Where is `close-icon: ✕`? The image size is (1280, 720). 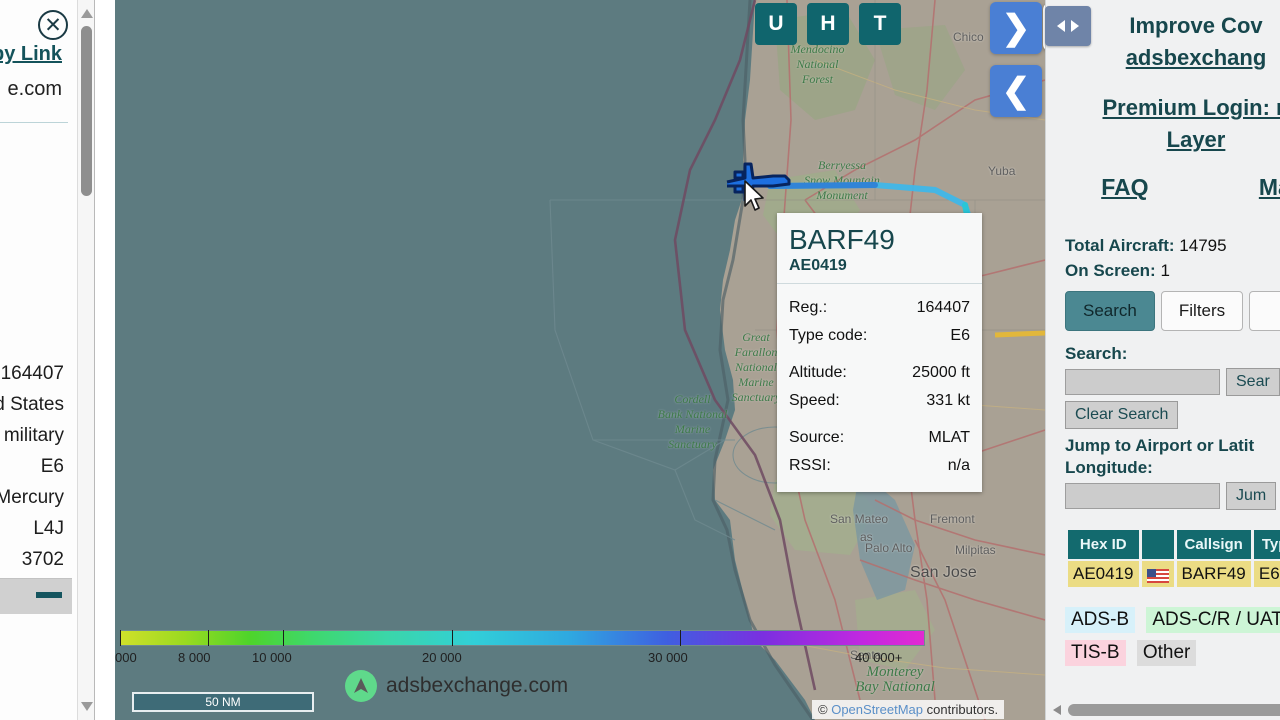 close-icon: ✕ is located at coordinates (53, 25).